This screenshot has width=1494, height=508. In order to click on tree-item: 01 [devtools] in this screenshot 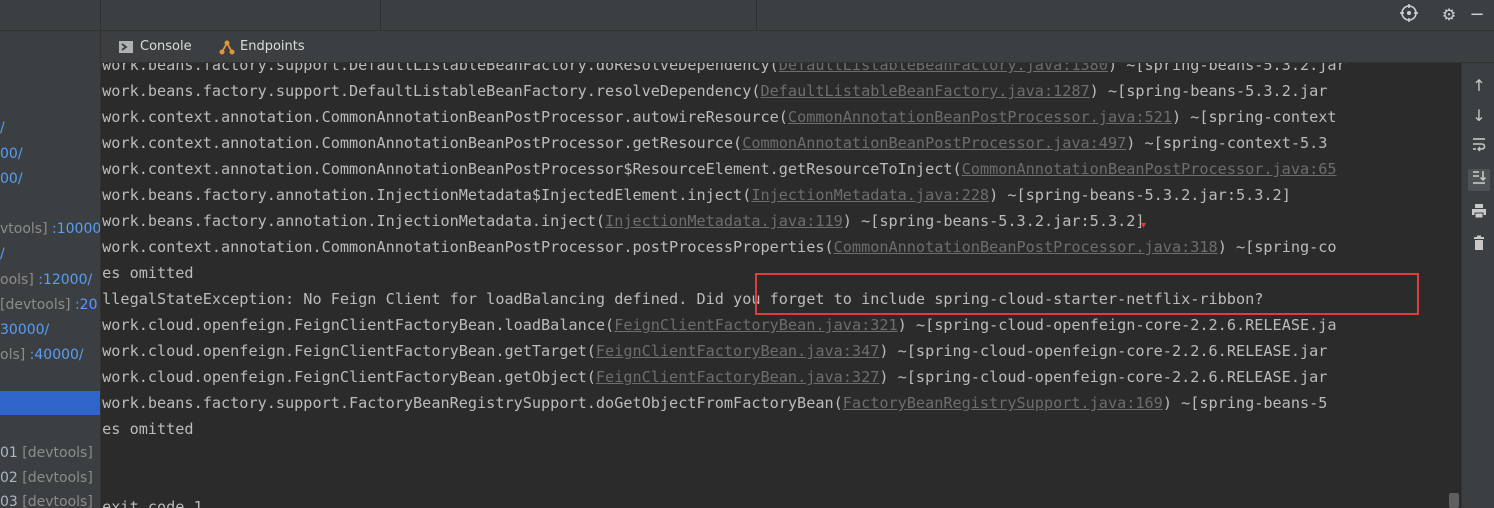, I will do `click(46, 453)`.